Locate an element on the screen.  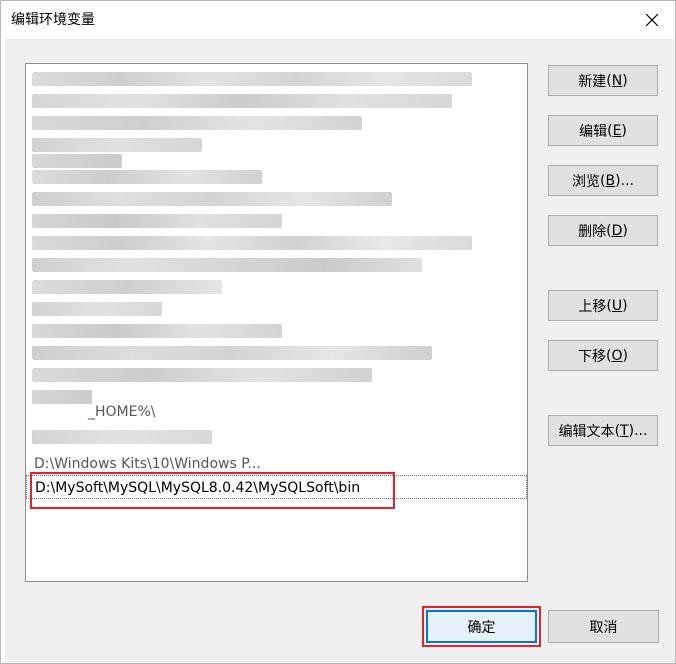
cancel-button-label: 取消 is located at coordinates (603, 627).